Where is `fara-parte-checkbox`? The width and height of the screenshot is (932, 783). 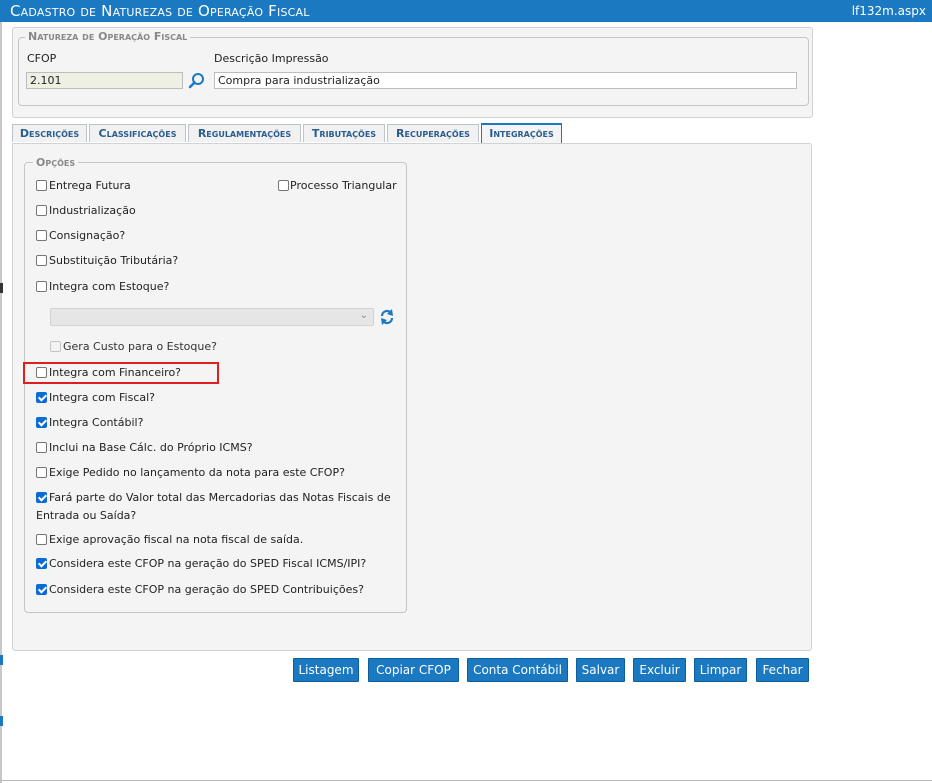
fara-parte-checkbox is located at coordinates (41, 497).